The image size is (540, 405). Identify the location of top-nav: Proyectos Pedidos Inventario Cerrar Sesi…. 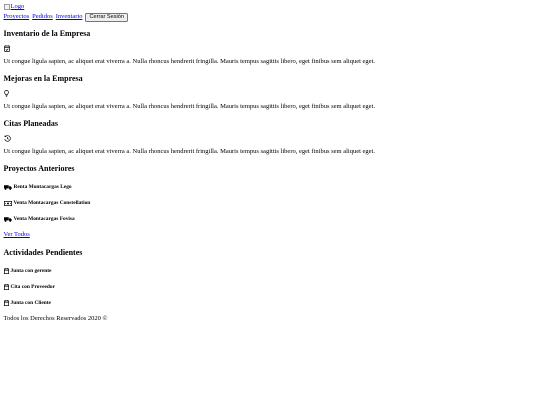
(270, 17).